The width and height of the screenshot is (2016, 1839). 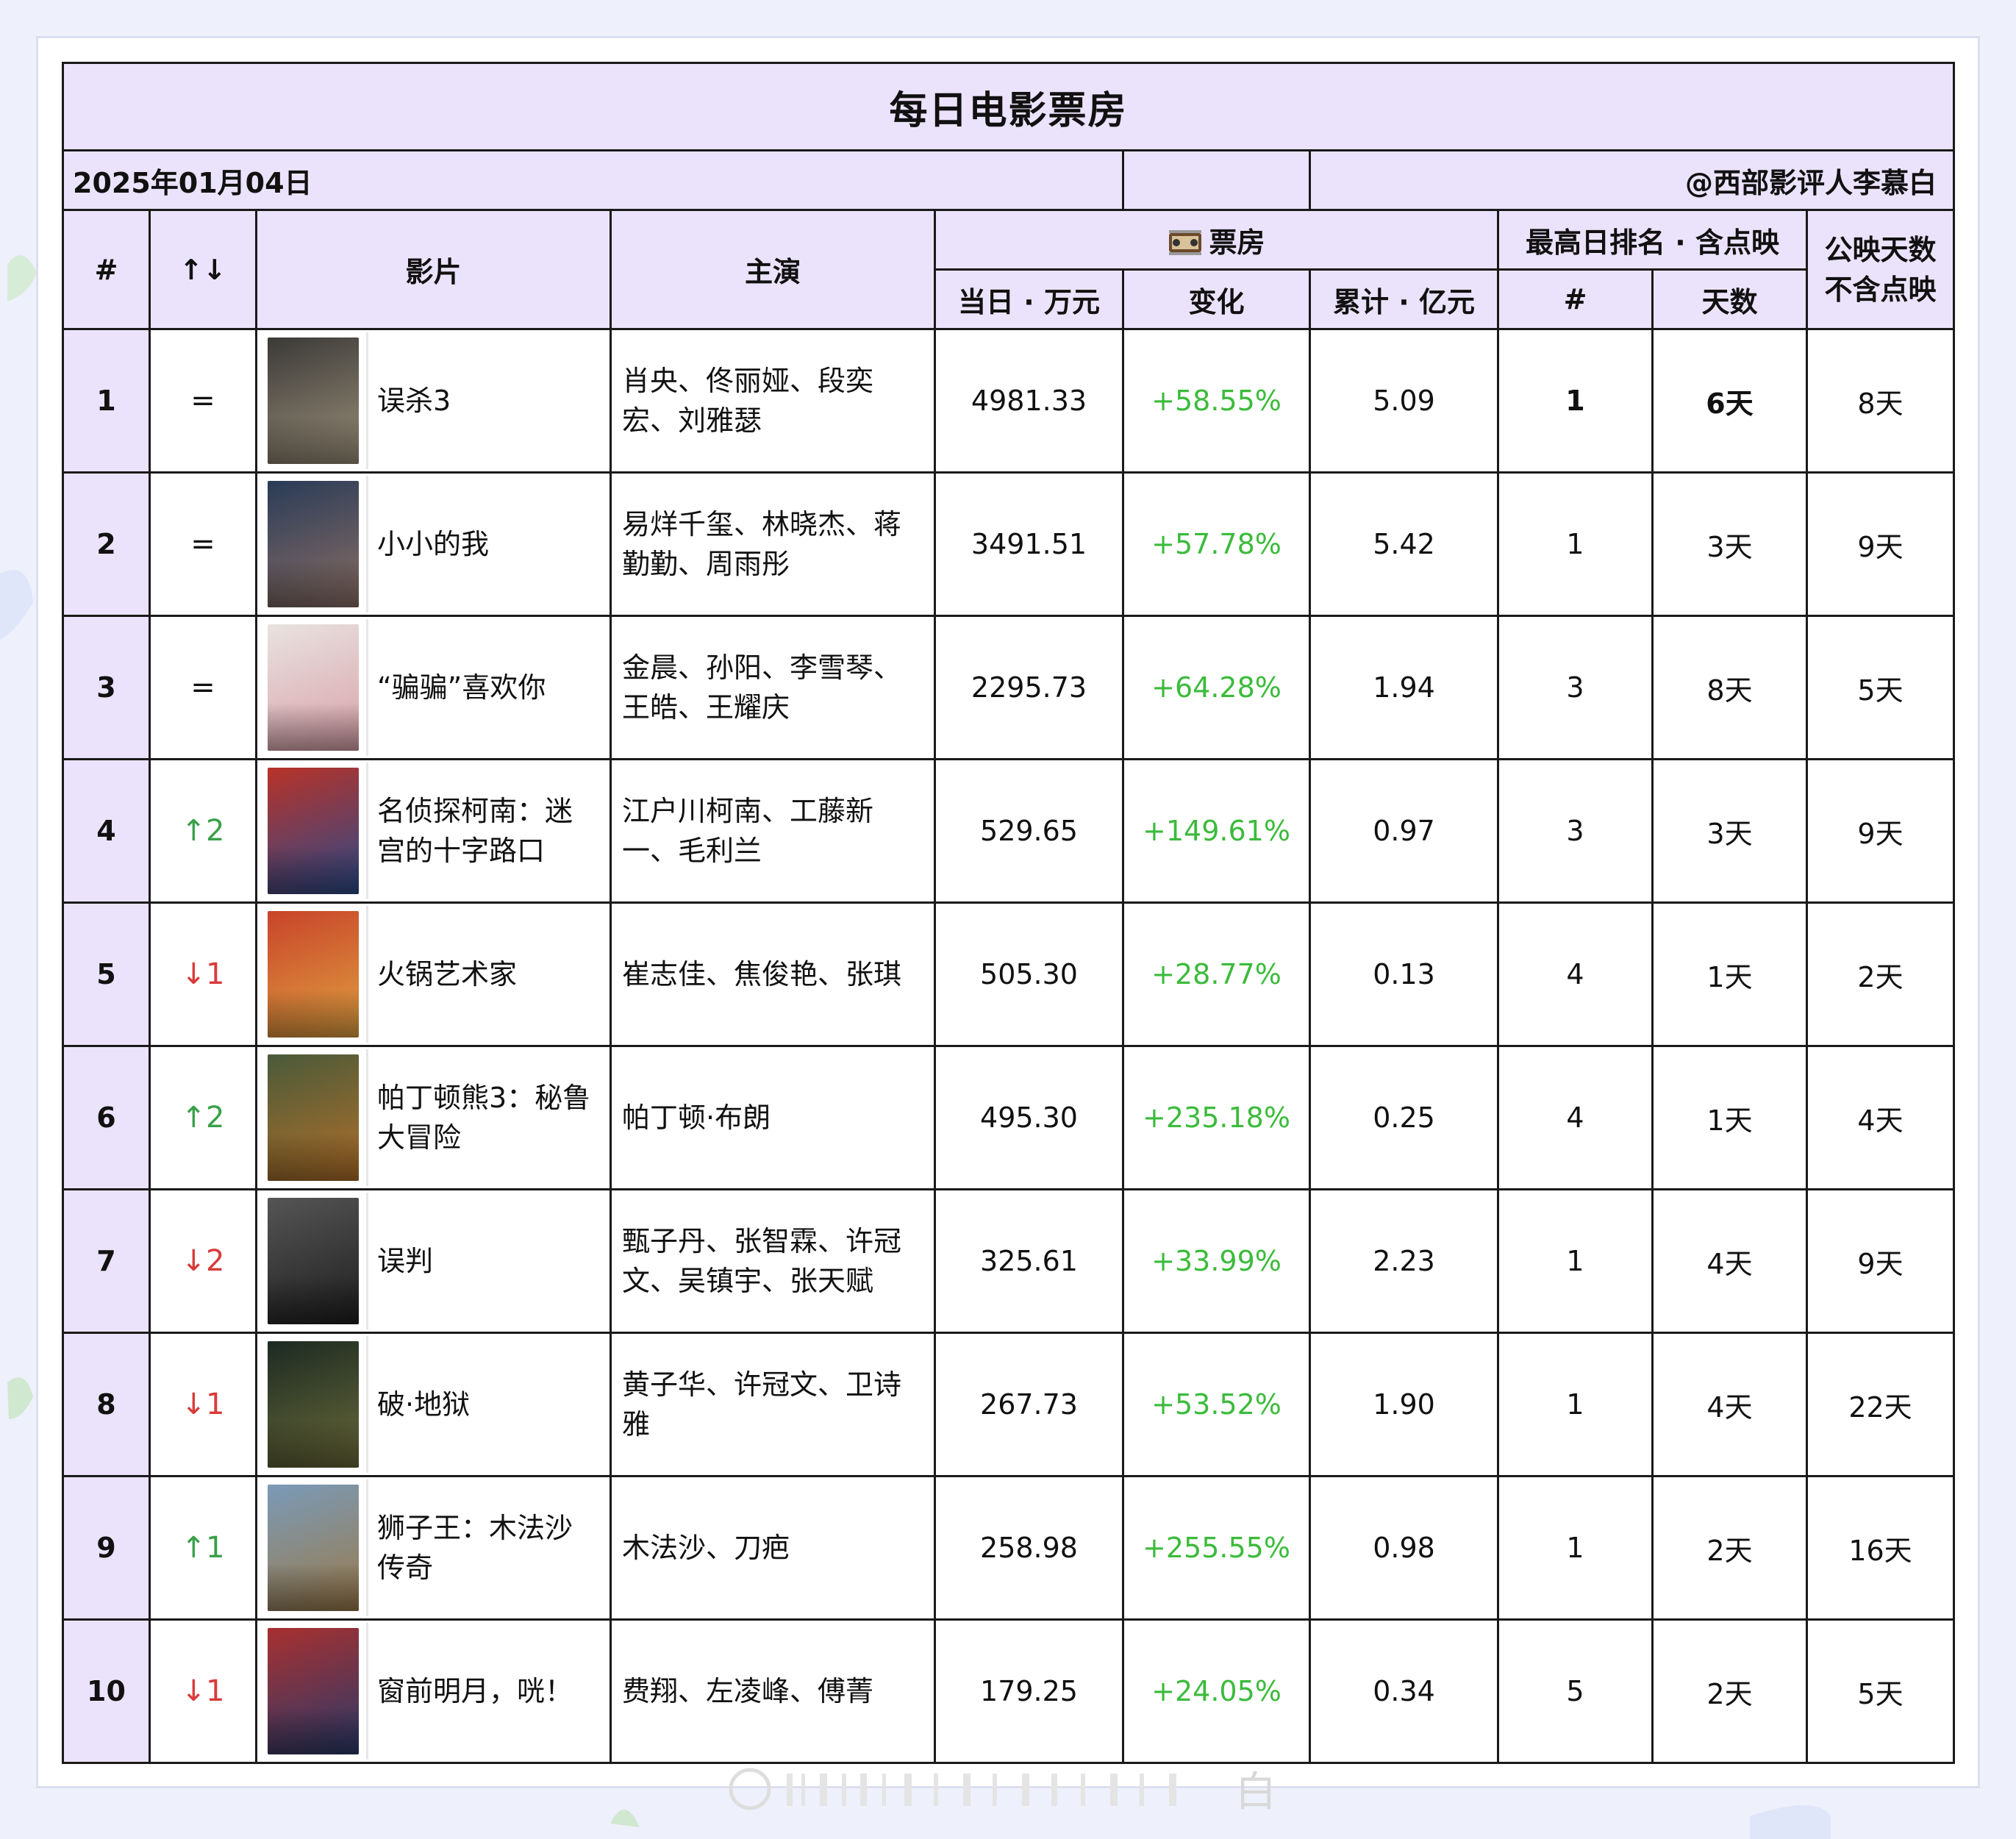 What do you see at coordinates (107, 269) in the screenshot?
I see `header-rank: #` at bounding box center [107, 269].